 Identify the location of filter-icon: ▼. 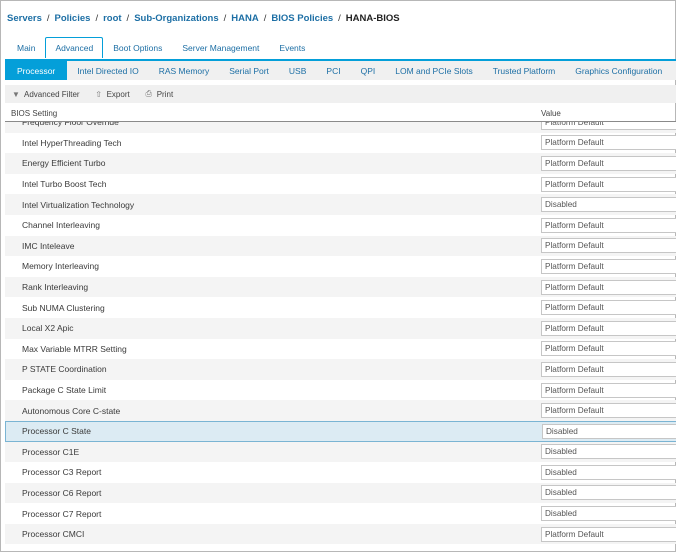
(16, 94).